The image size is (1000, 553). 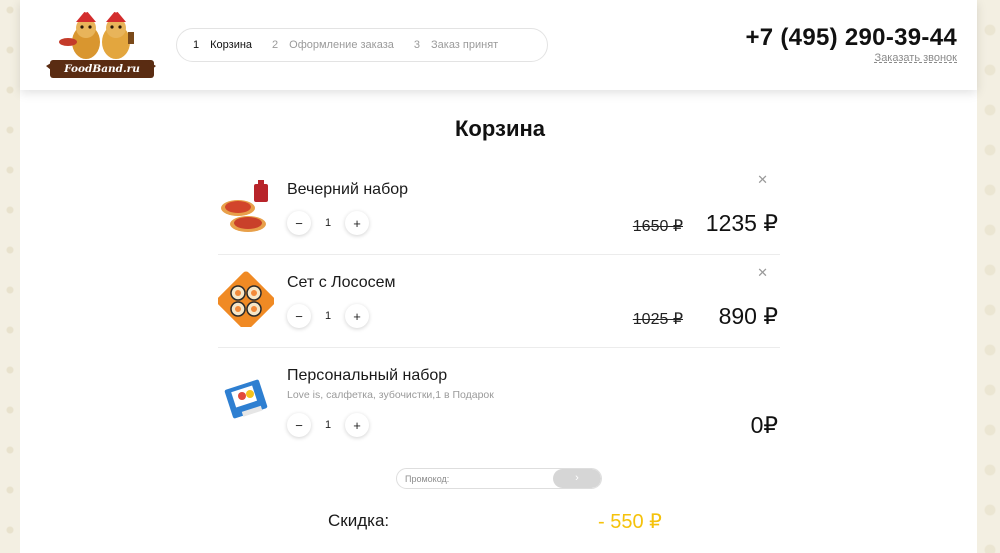 I want to click on item-price: 0₽, so click(x=764, y=425).